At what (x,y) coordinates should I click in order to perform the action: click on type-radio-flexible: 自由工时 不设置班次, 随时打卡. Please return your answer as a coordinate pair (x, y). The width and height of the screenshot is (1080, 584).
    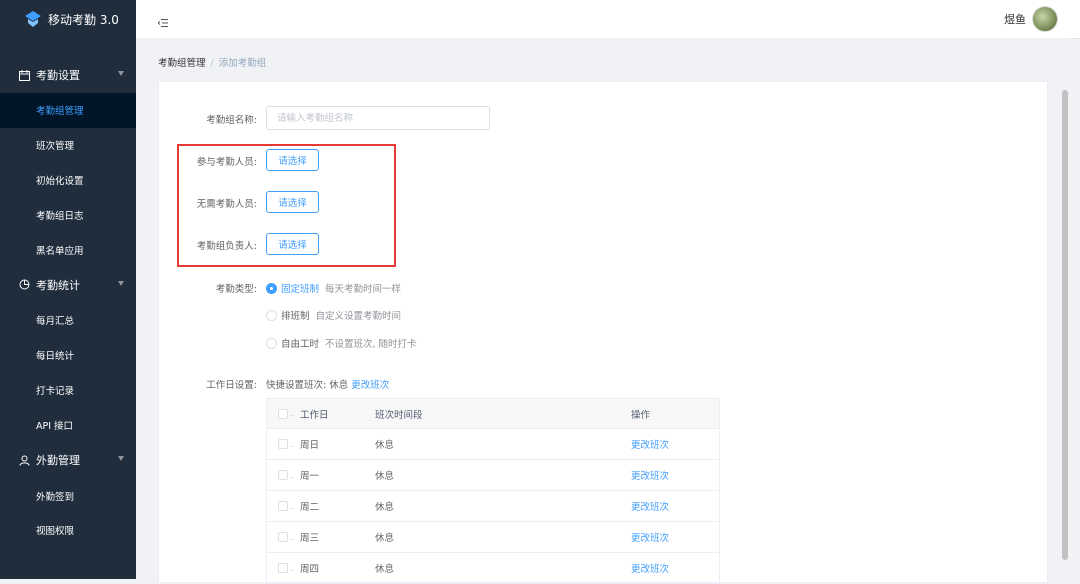
    Looking at the image, I should click on (341, 343).